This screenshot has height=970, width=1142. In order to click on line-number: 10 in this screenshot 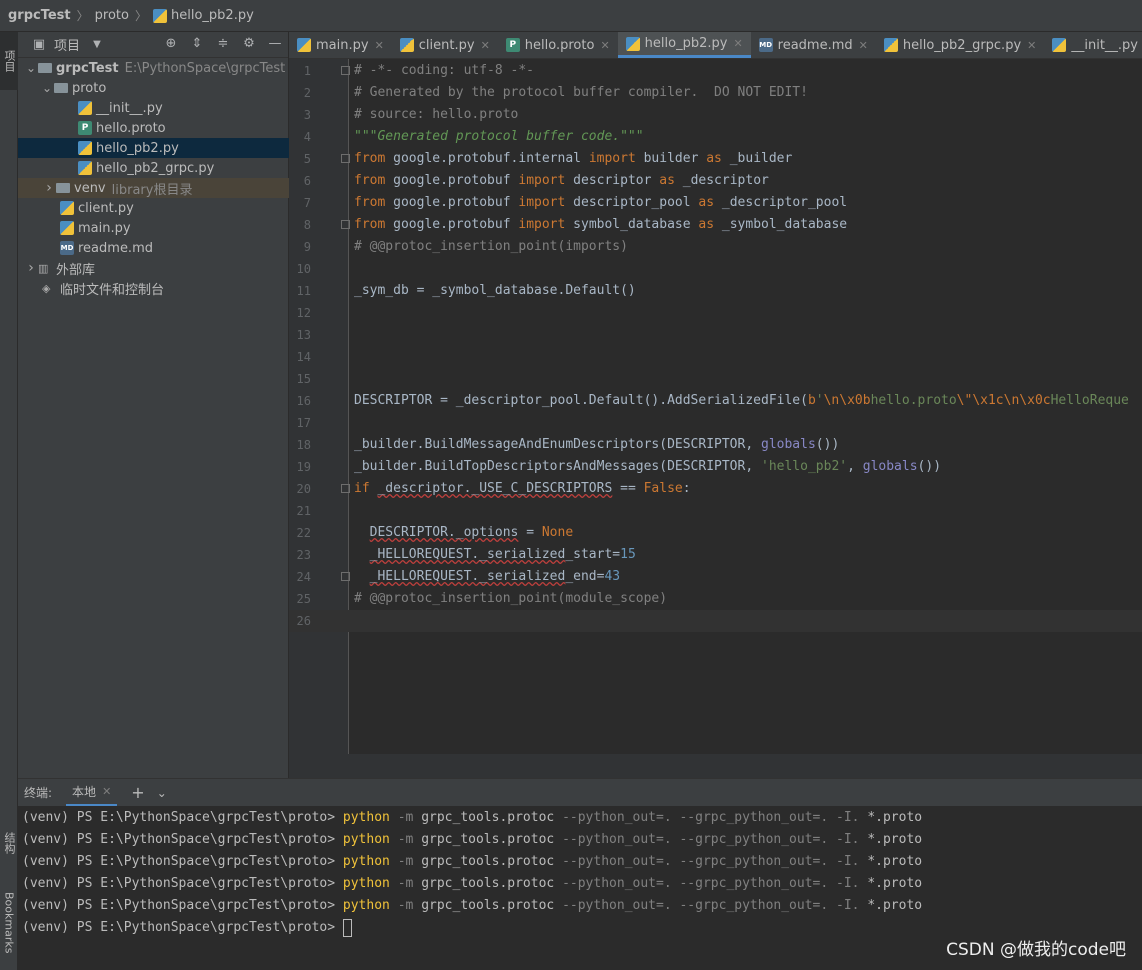, I will do `click(303, 269)`.